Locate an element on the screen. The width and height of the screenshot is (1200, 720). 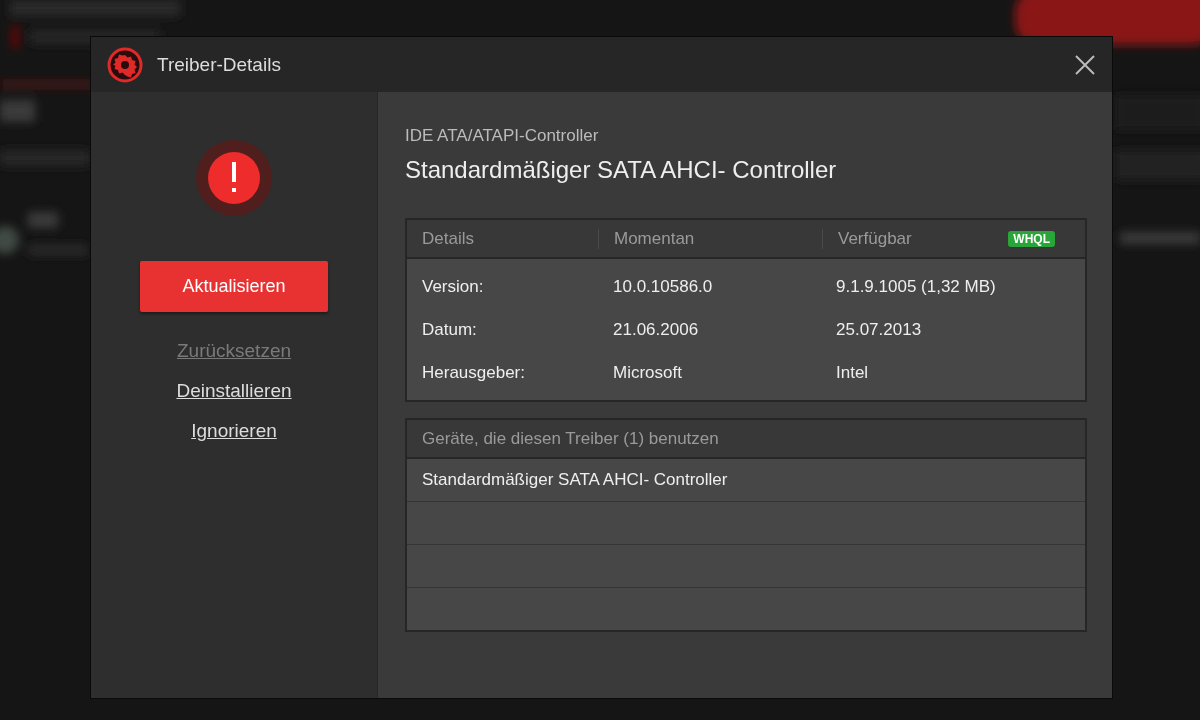
table-cell: 21.06.2006 is located at coordinates (656, 329).